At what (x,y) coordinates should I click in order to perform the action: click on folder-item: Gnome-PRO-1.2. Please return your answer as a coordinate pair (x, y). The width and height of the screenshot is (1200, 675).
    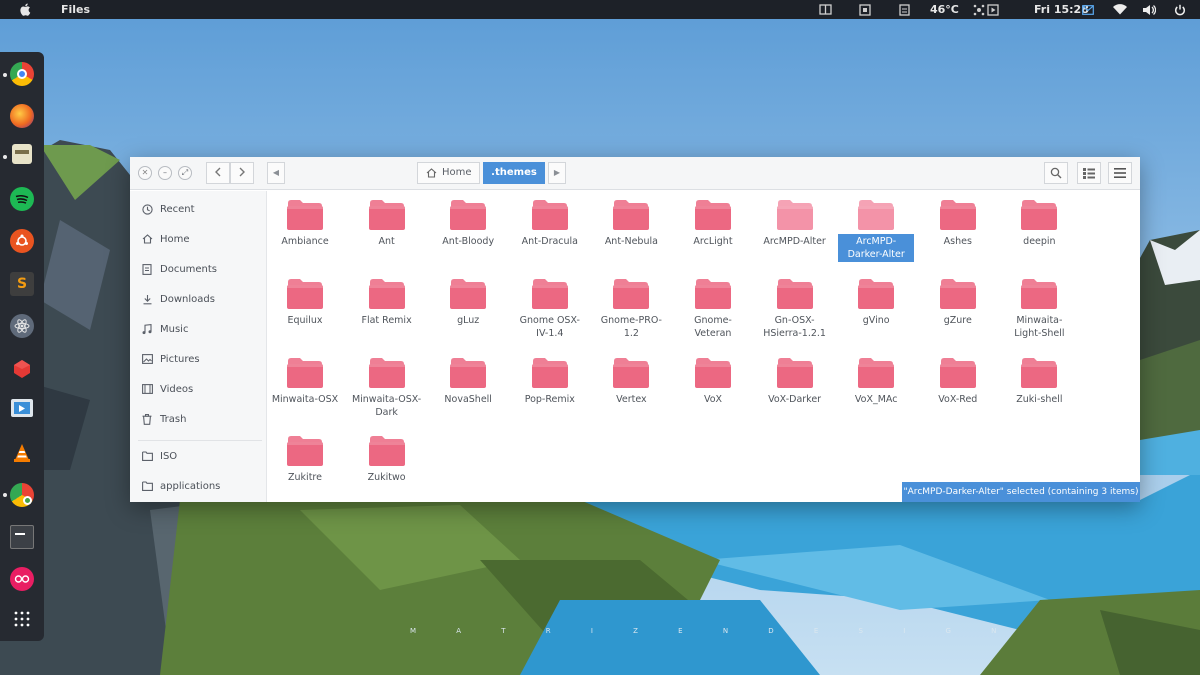
    Looking at the image, I should click on (631, 309).